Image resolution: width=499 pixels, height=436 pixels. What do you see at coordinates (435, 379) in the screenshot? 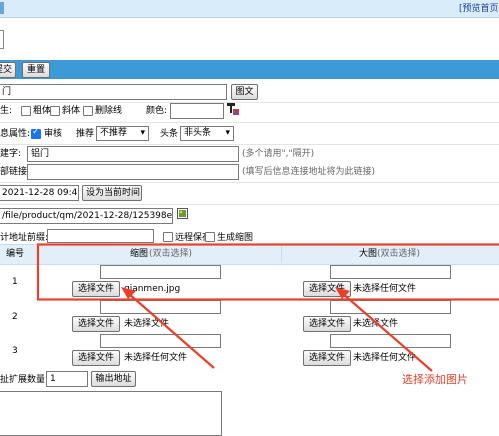
I see `annotation-label: 选择添加图片` at bounding box center [435, 379].